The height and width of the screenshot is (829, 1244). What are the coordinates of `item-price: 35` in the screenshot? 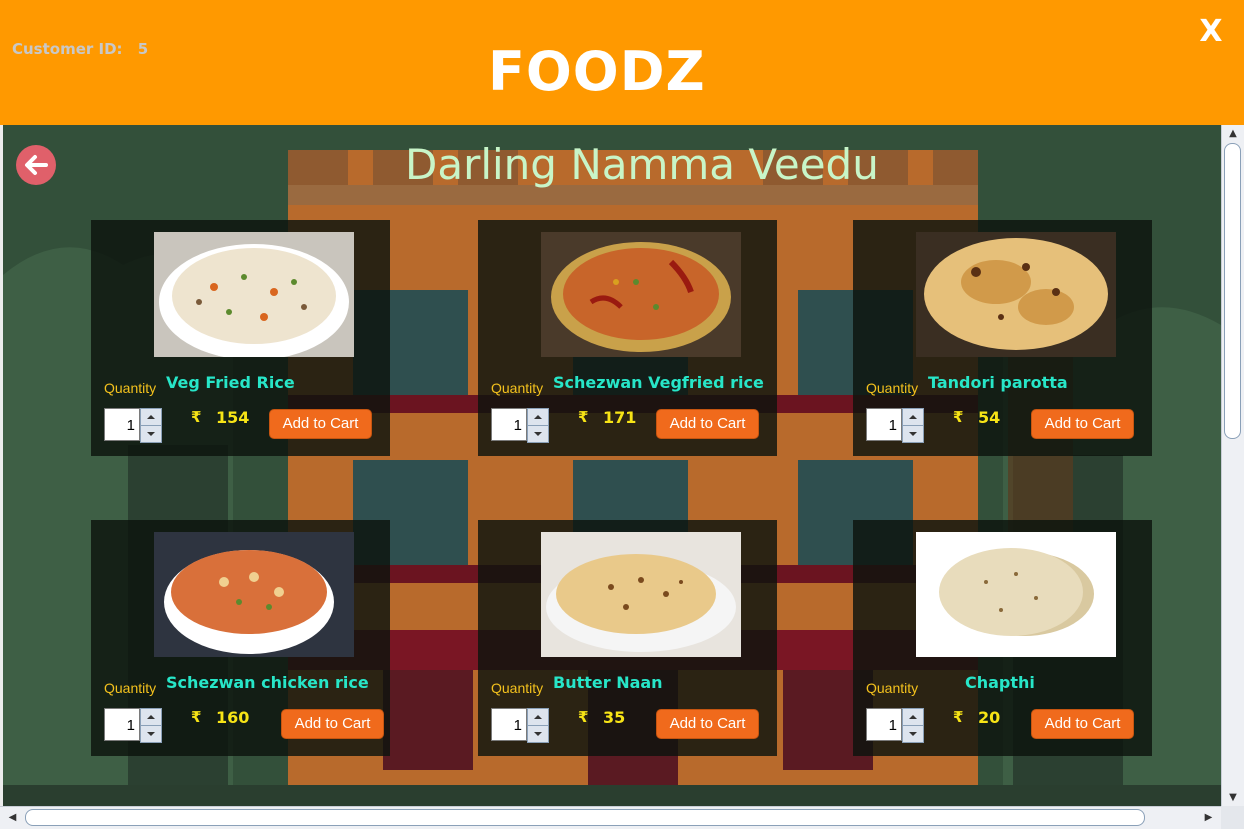 It's located at (614, 717).